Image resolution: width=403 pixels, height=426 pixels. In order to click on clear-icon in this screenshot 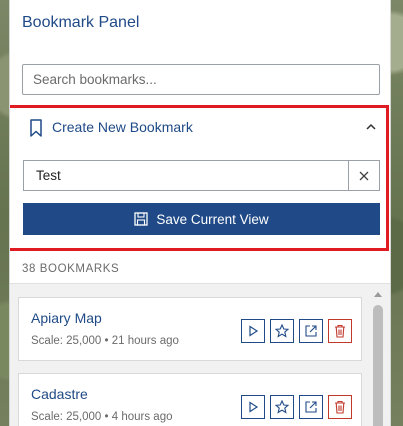, I will do `click(364, 175)`.